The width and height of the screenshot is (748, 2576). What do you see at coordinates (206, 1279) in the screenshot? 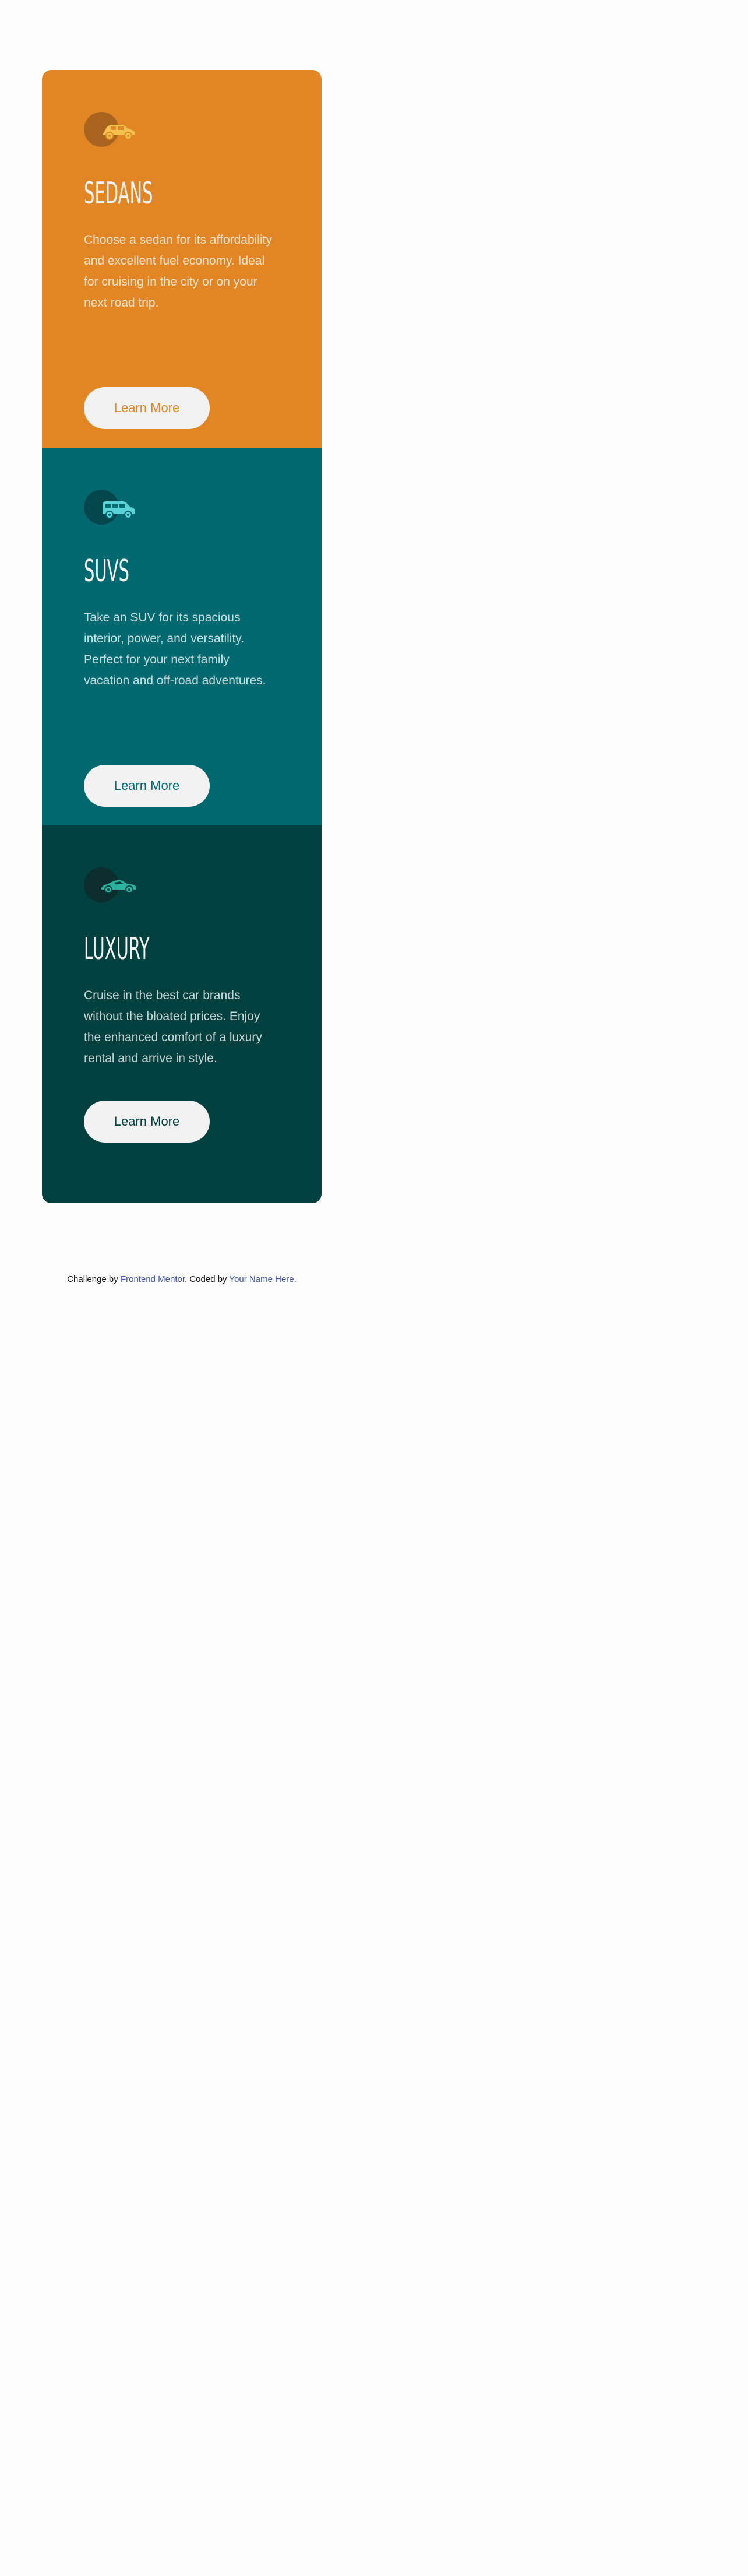
I see `attribution-middle: . Coded by` at bounding box center [206, 1279].